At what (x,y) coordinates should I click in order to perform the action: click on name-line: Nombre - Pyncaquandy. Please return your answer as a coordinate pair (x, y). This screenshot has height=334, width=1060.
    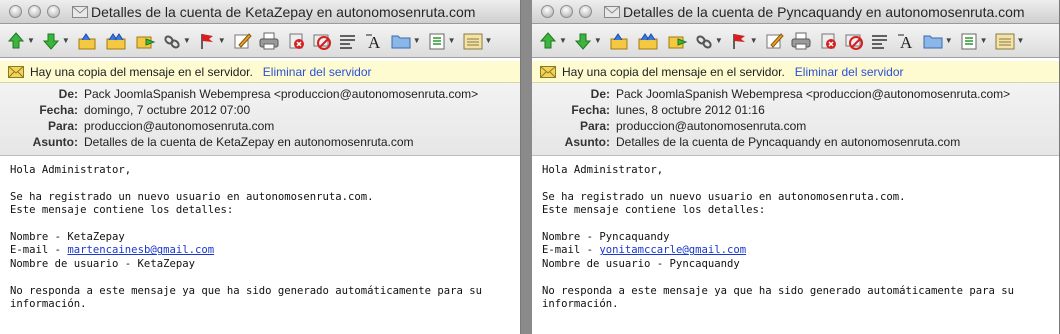
    Looking at the image, I should click on (606, 237).